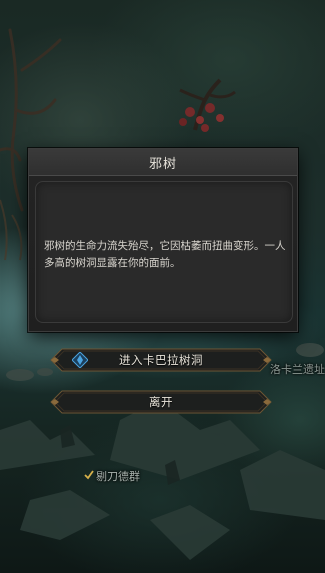  I want to click on leave-button: 离开, so click(161, 402).